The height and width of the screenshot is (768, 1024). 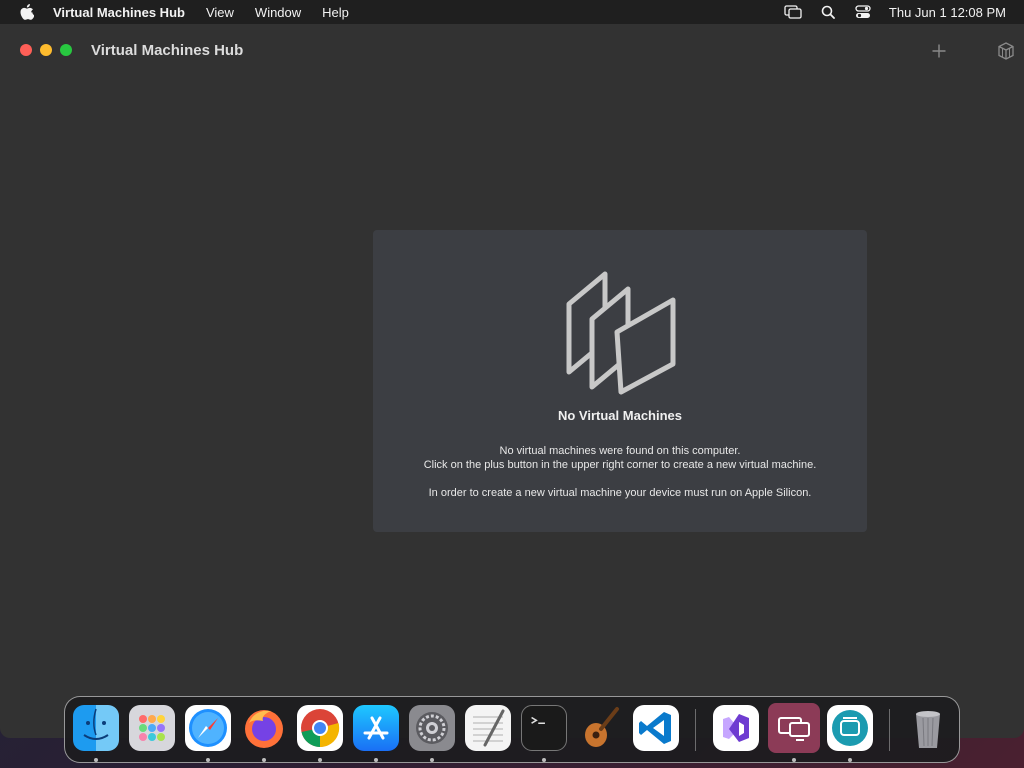 What do you see at coordinates (512, 729) in the screenshot?
I see `dock` at bounding box center [512, 729].